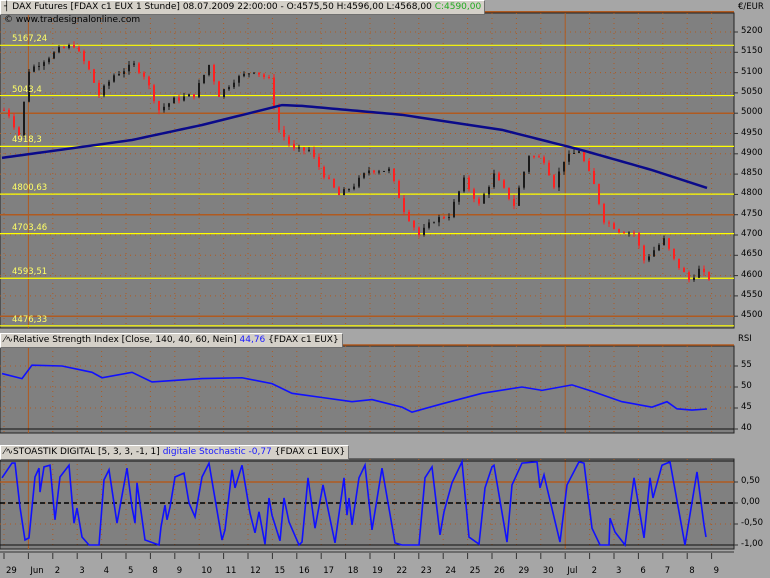 Image resolution: width=770 pixels, height=578 pixels. I want to click on rsi-tick-label: 40, so click(746, 428).